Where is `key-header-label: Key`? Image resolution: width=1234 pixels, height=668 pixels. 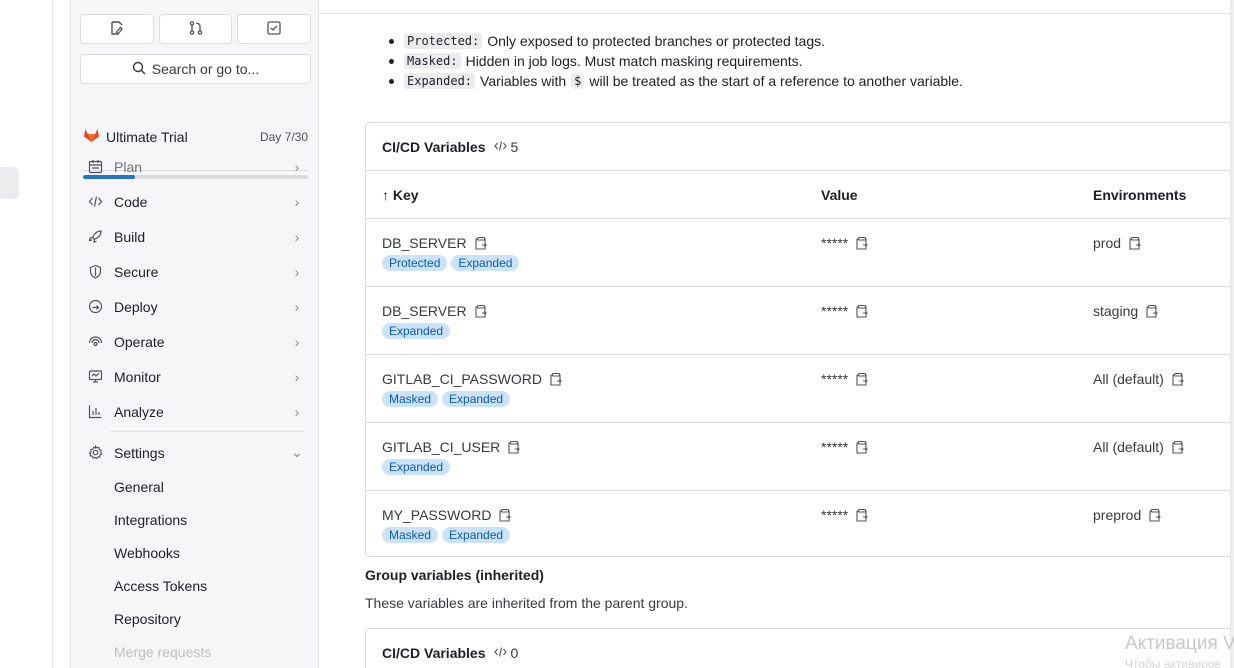
key-header-label: Key is located at coordinates (405, 194).